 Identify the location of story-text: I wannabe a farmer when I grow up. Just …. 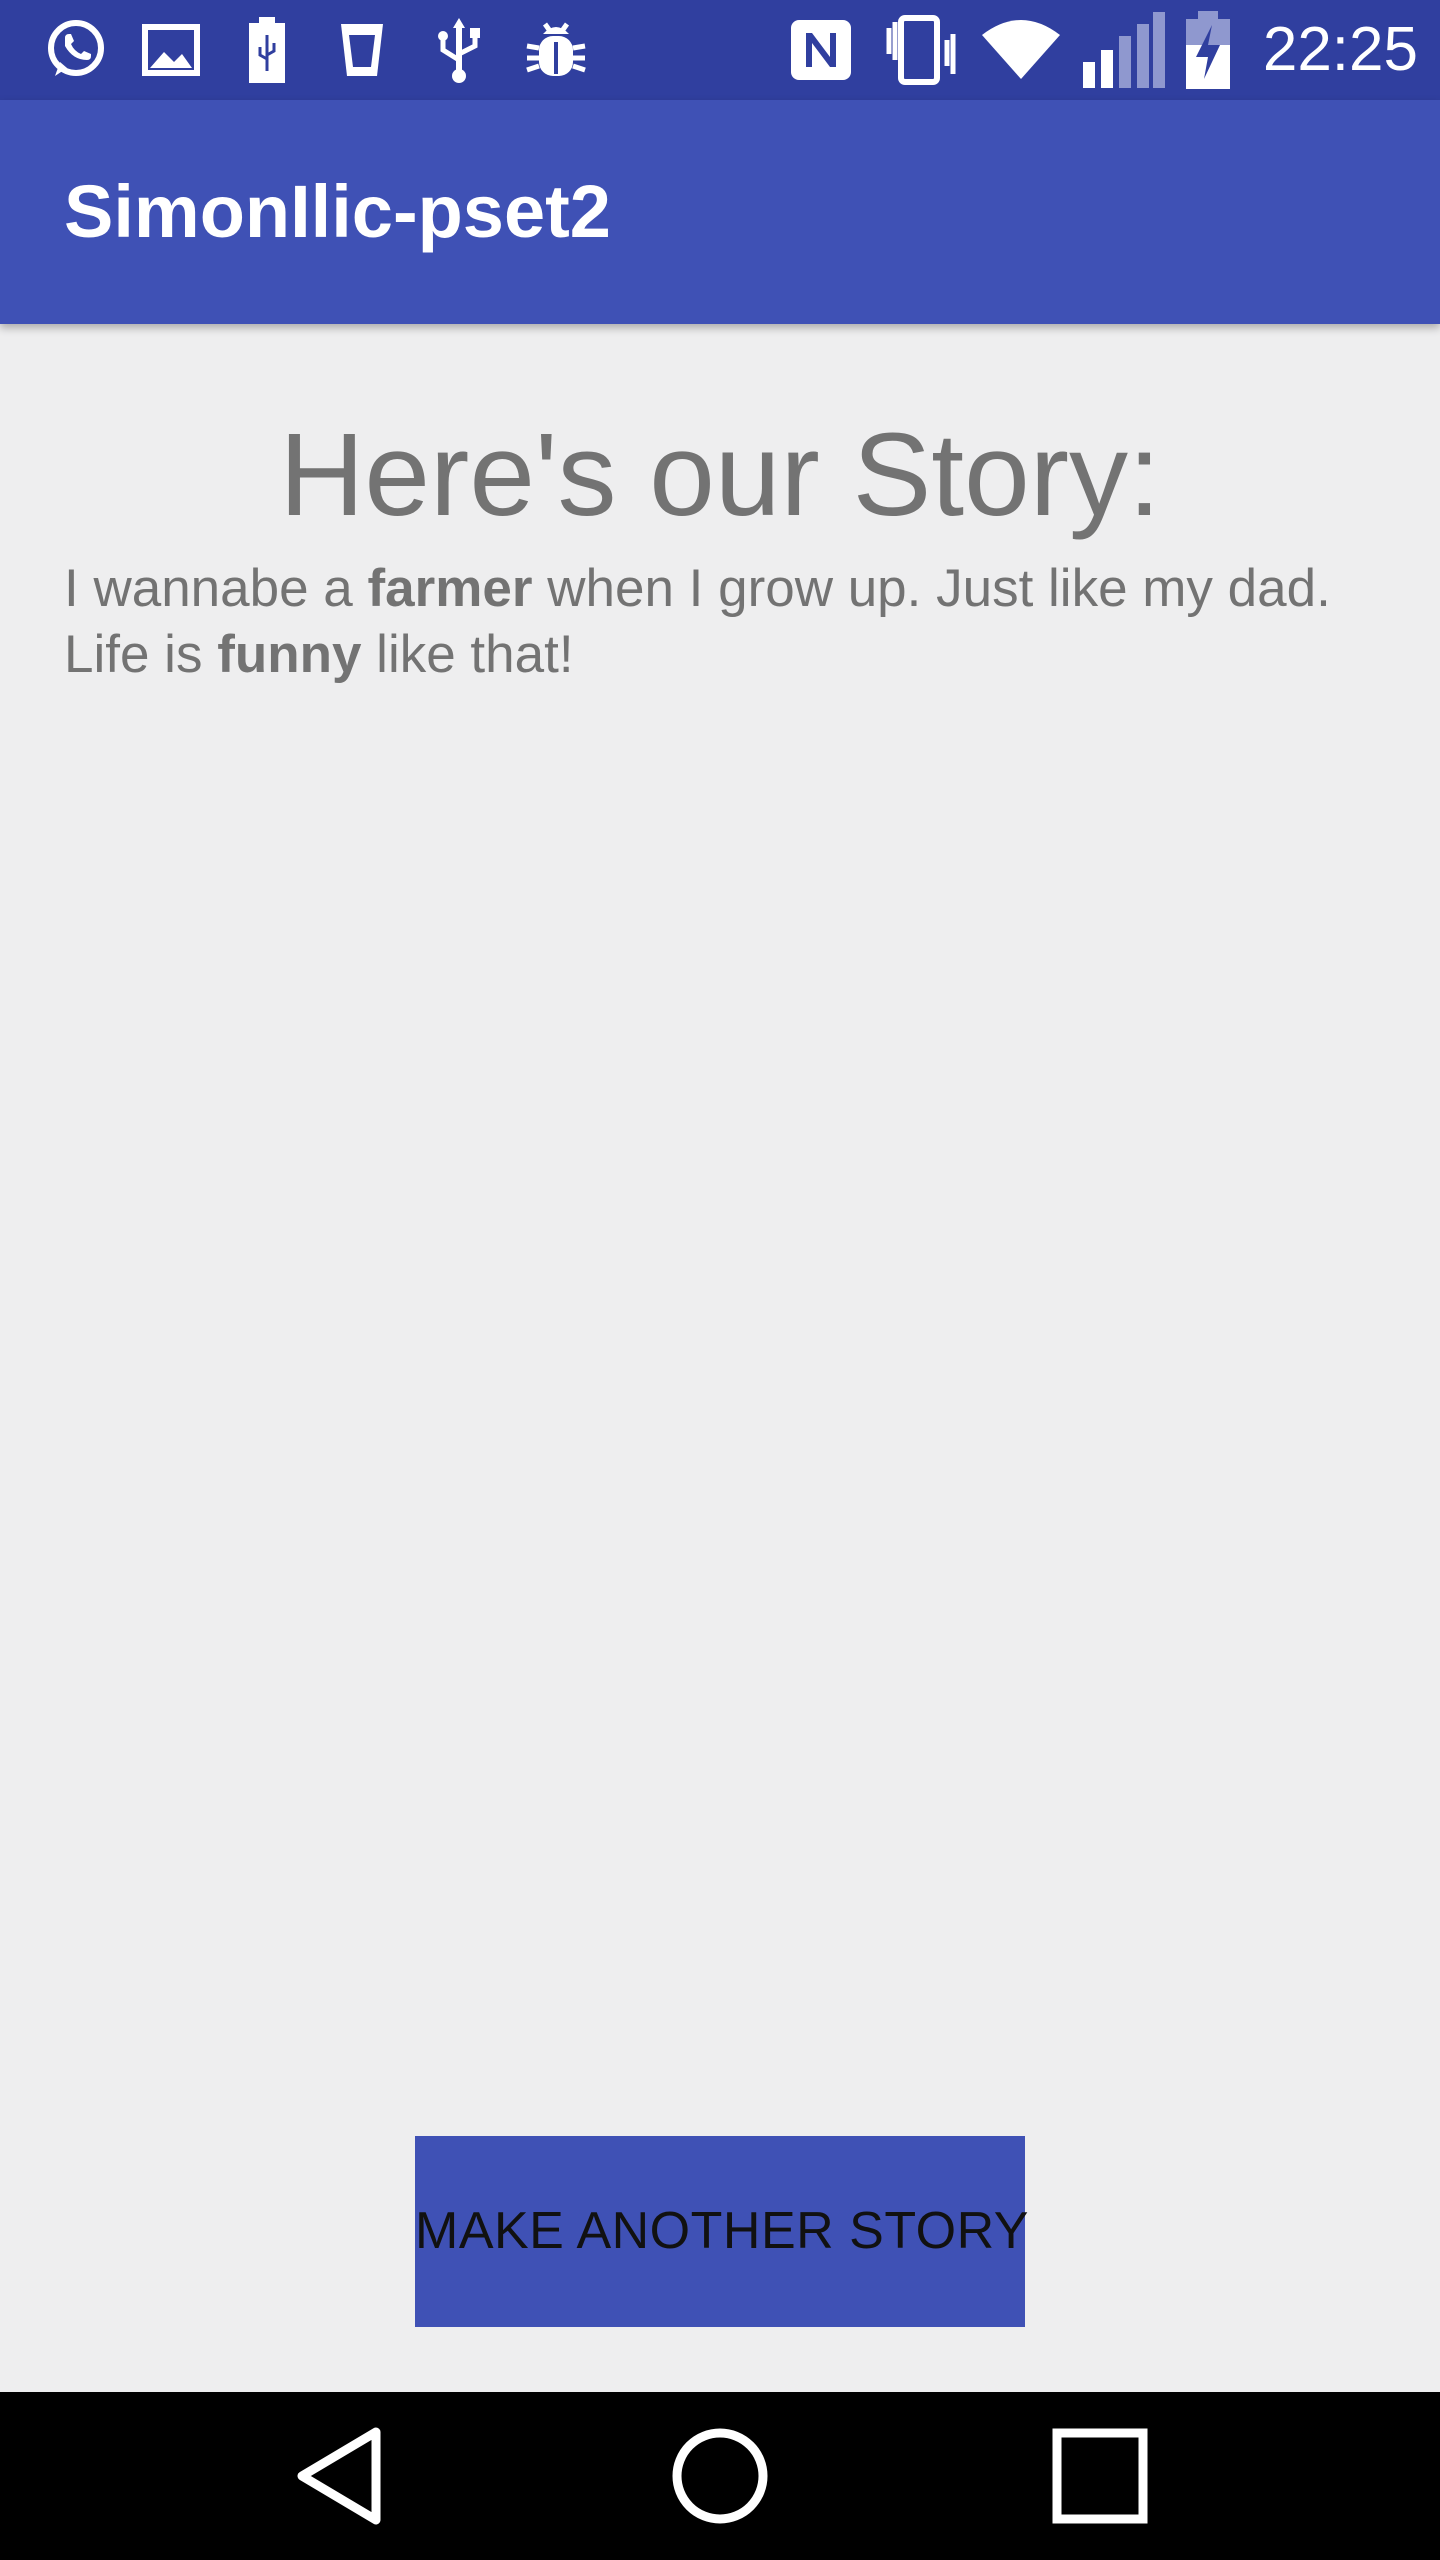
(714, 622).